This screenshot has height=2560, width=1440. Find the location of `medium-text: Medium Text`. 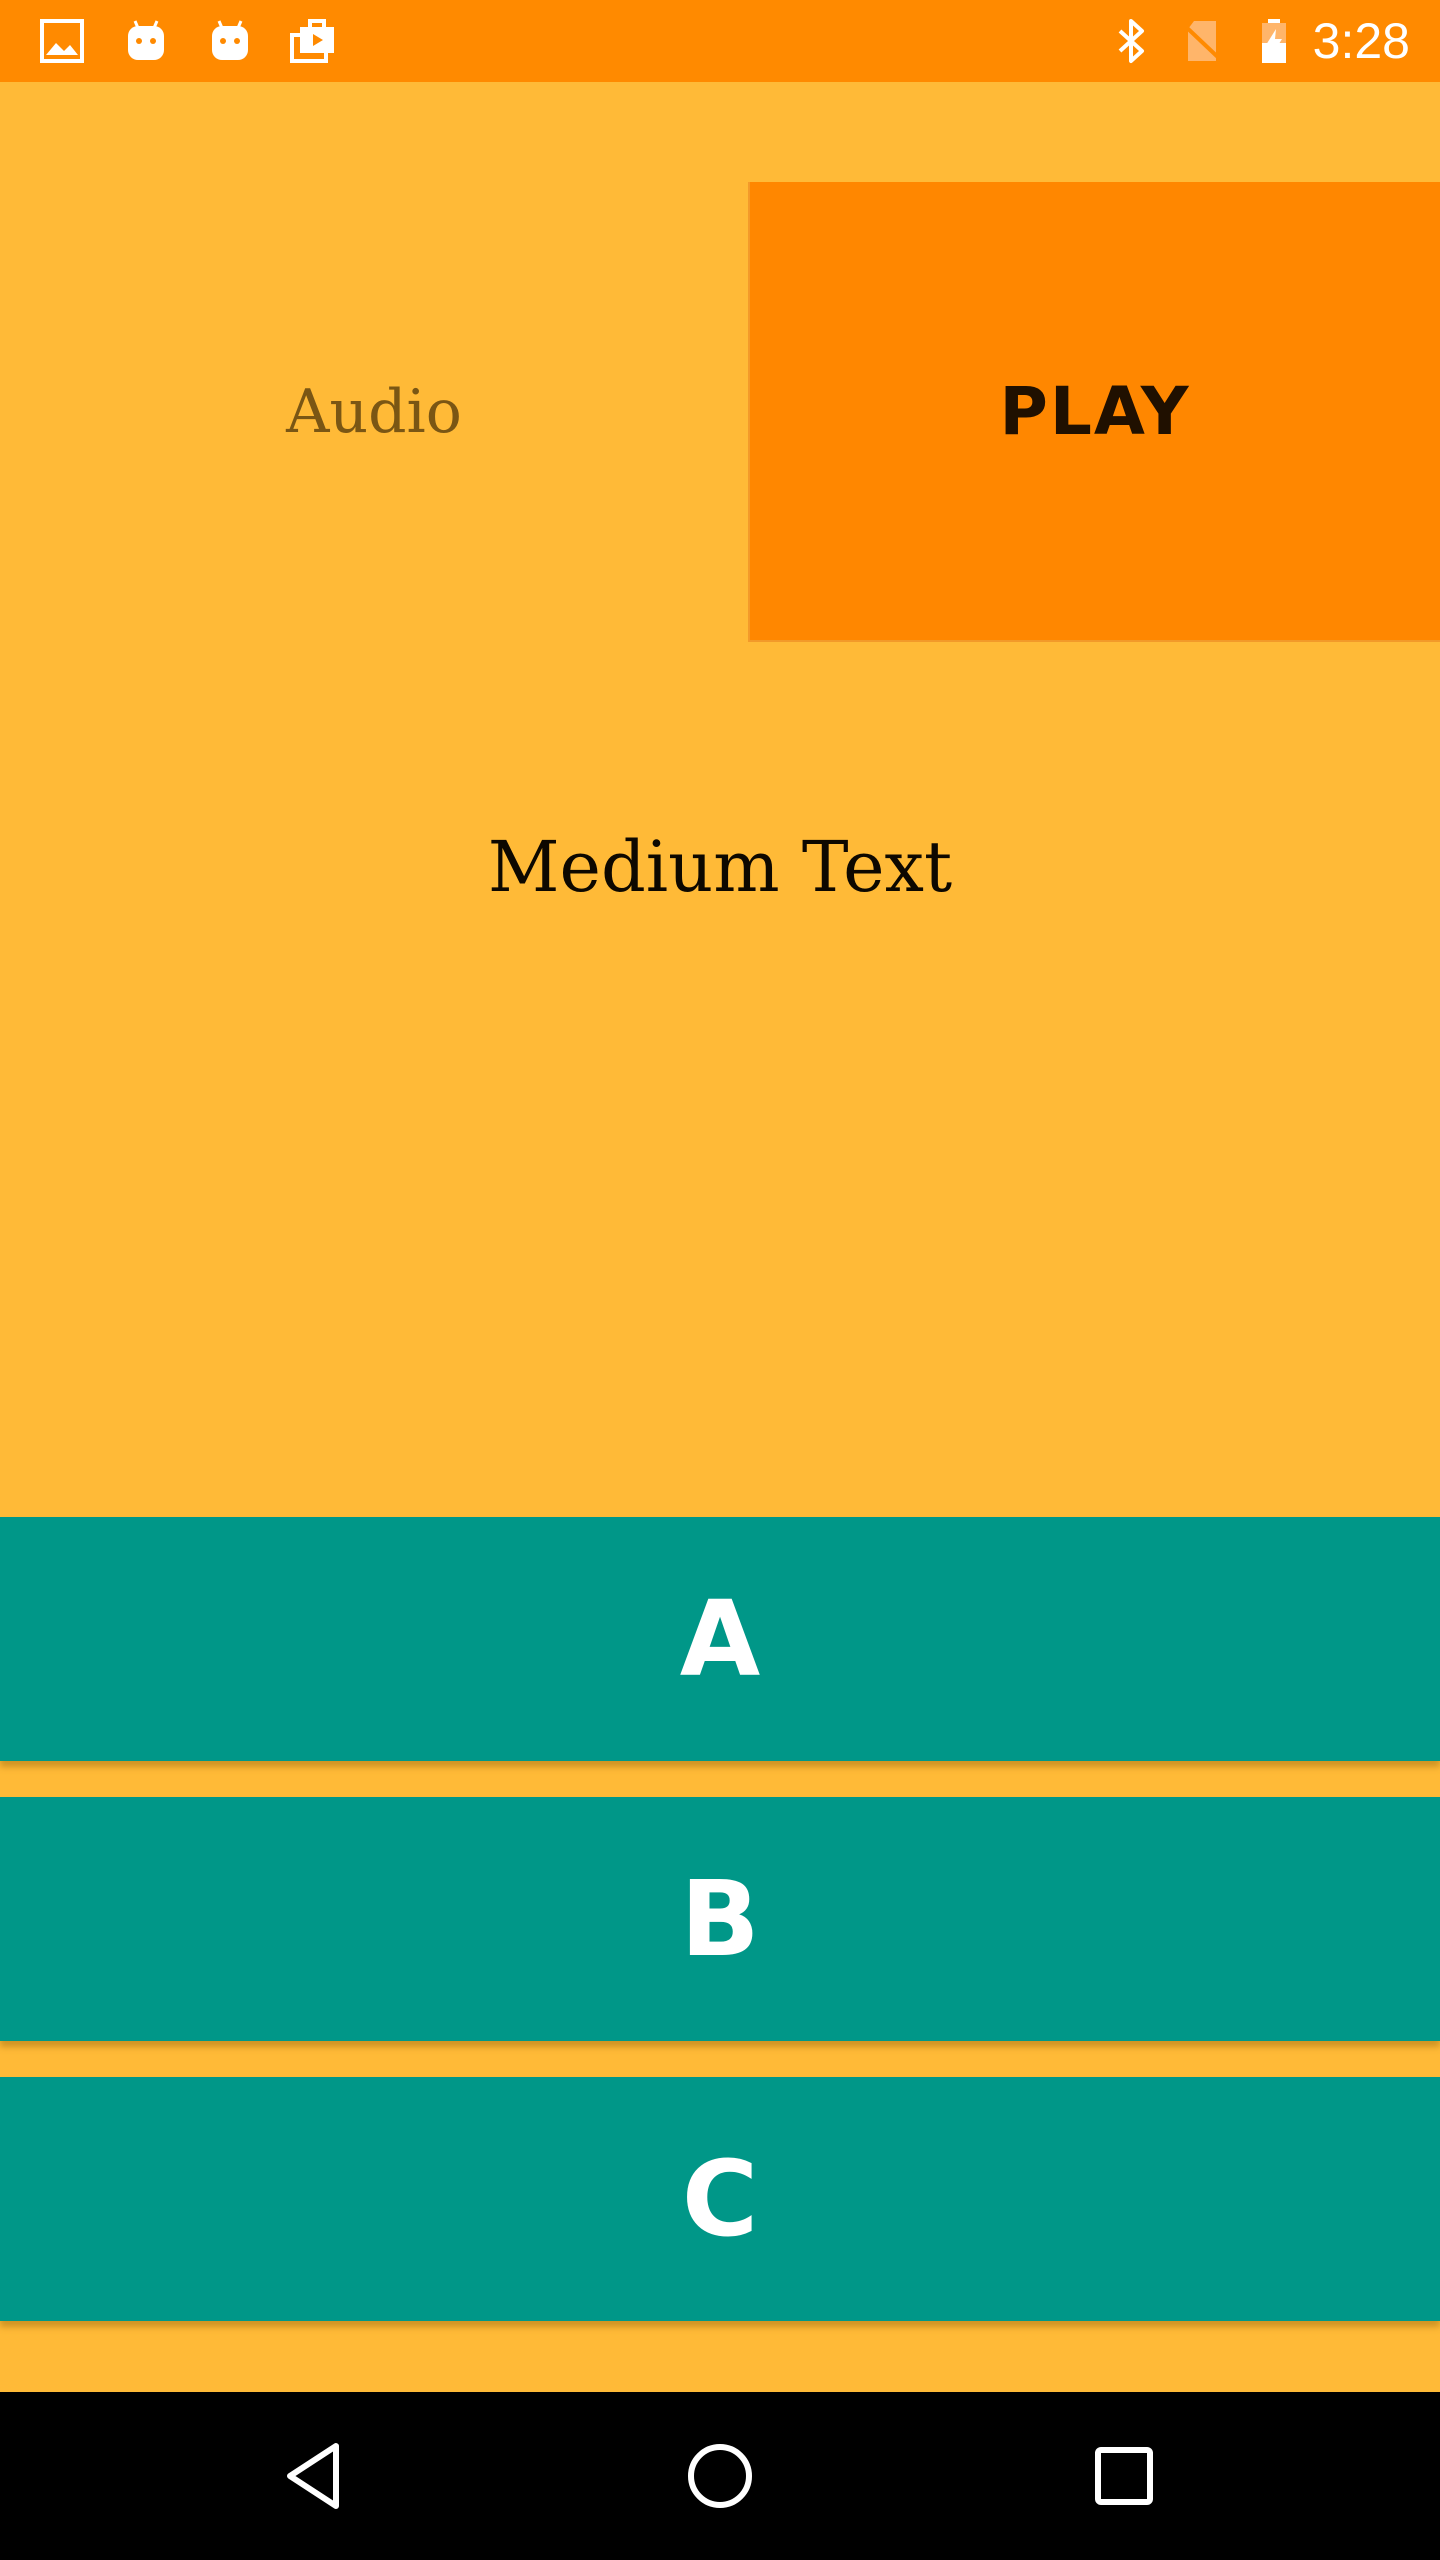

medium-text: Medium Text is located at coordinates (720, 867).